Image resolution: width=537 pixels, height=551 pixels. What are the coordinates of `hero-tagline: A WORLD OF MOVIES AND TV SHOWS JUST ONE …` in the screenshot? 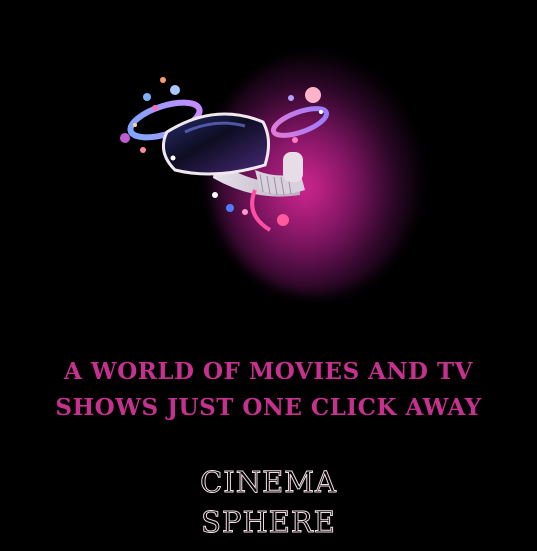 It's located at (268, 390).